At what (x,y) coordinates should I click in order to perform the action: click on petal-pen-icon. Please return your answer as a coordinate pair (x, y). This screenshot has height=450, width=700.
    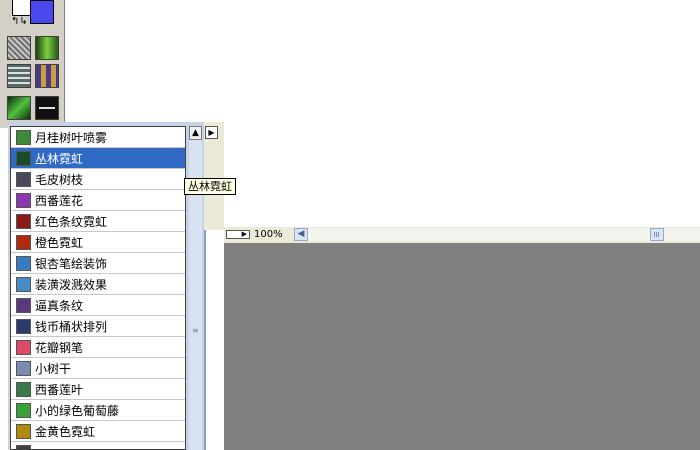
    Looking at the image, I should click on (23, 347).